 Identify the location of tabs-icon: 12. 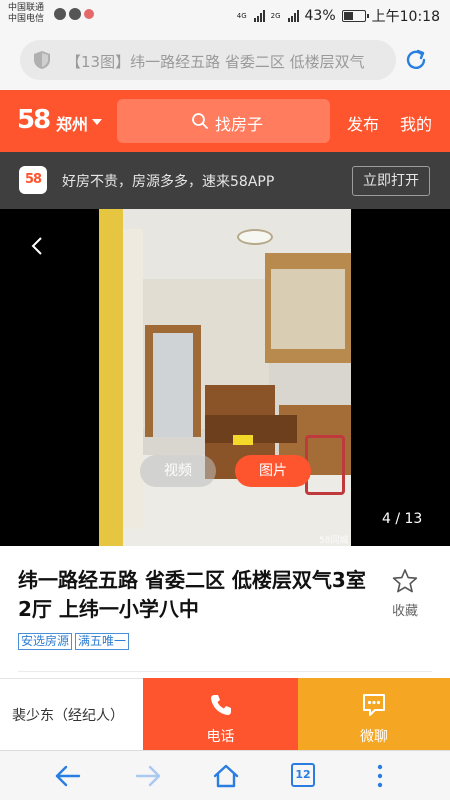
(303, 775).